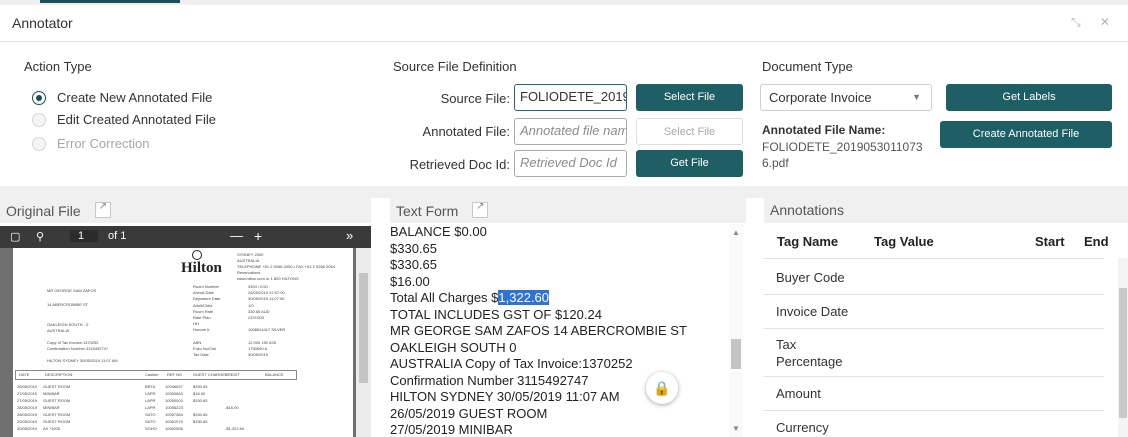  I want to click on pdf-guest-line: HILTON SYDNEY 30/05/2019 11:07 AM, so click(82, 360).